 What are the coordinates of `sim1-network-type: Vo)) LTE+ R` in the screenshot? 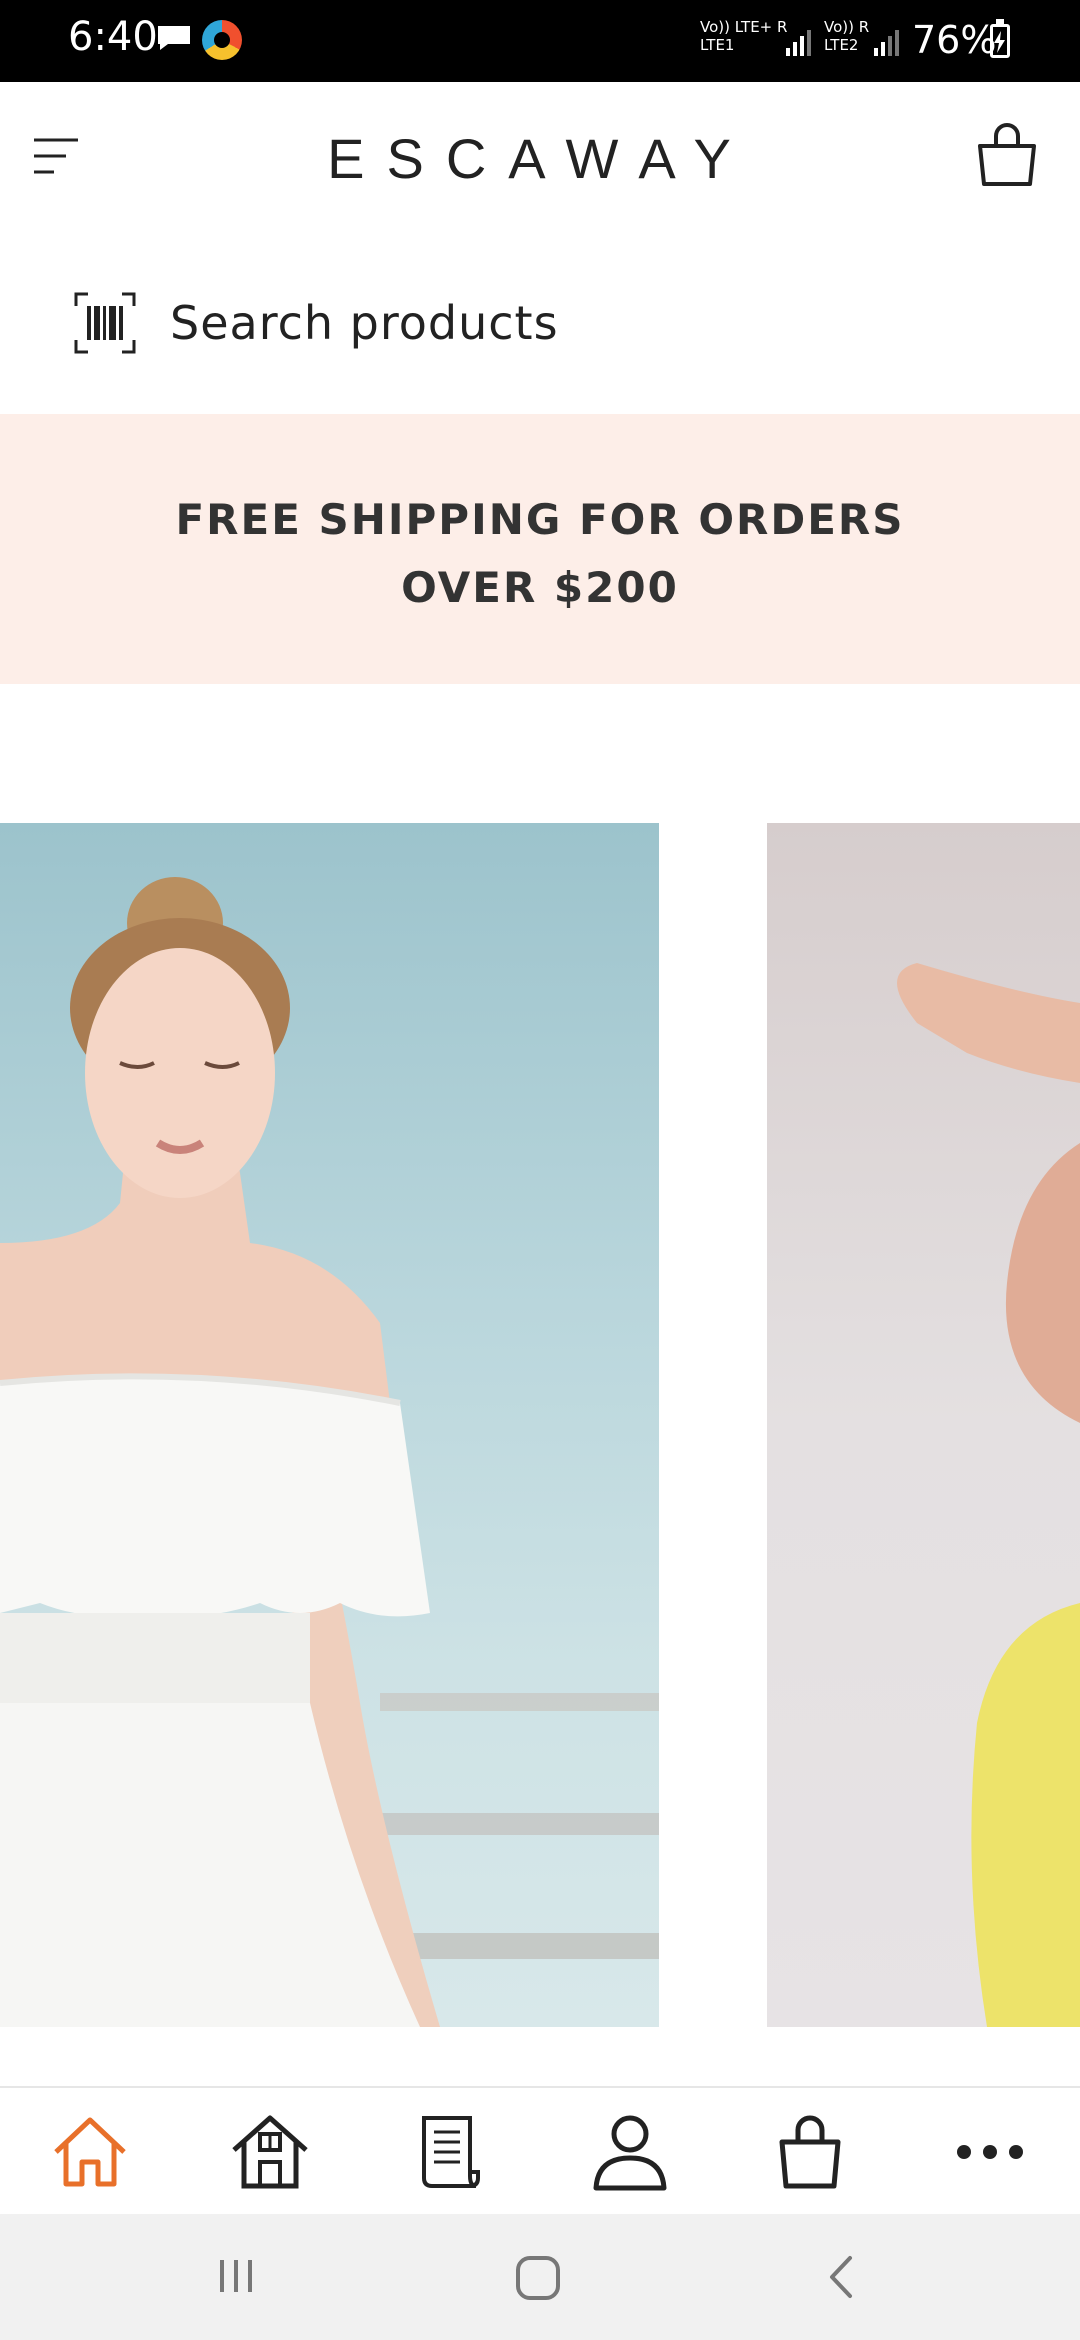 It's located at (744, 27).